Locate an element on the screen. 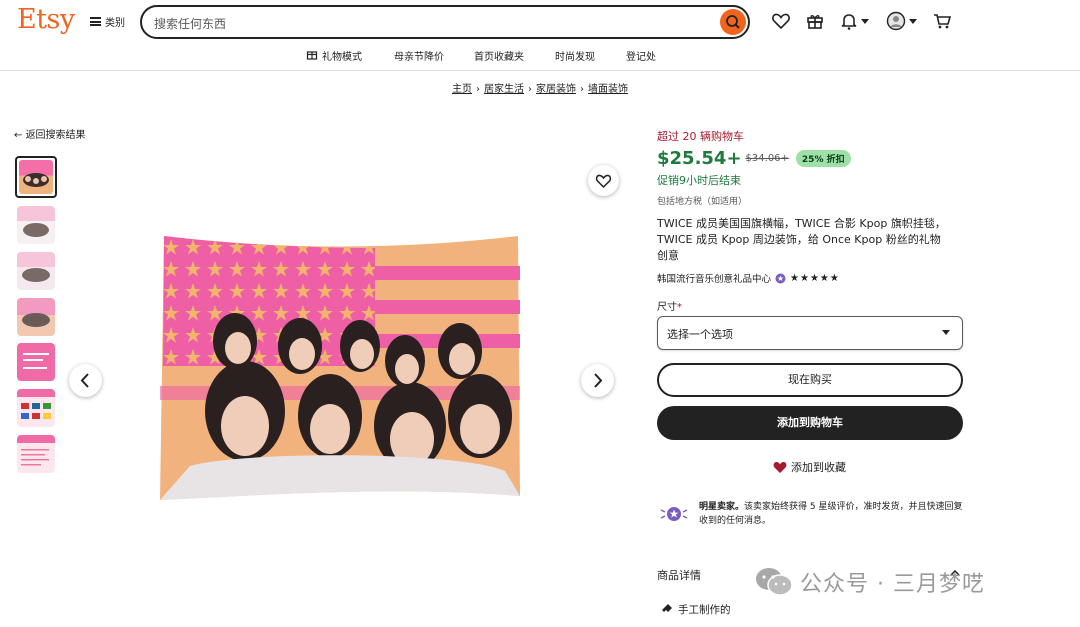  add-to-favorites-button: 添加到收藏 is located at coordinates (809, 467).